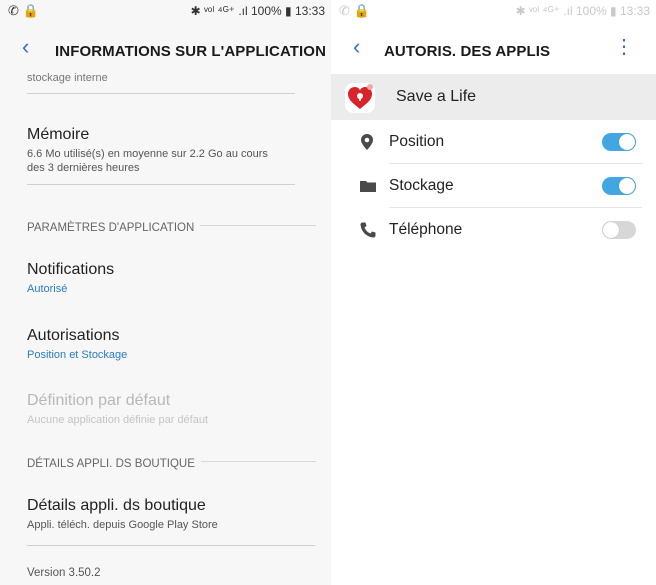  Describe the element at coordinates (421, 185) in the screenshot. I see `permission-label: Stockage` at that location.